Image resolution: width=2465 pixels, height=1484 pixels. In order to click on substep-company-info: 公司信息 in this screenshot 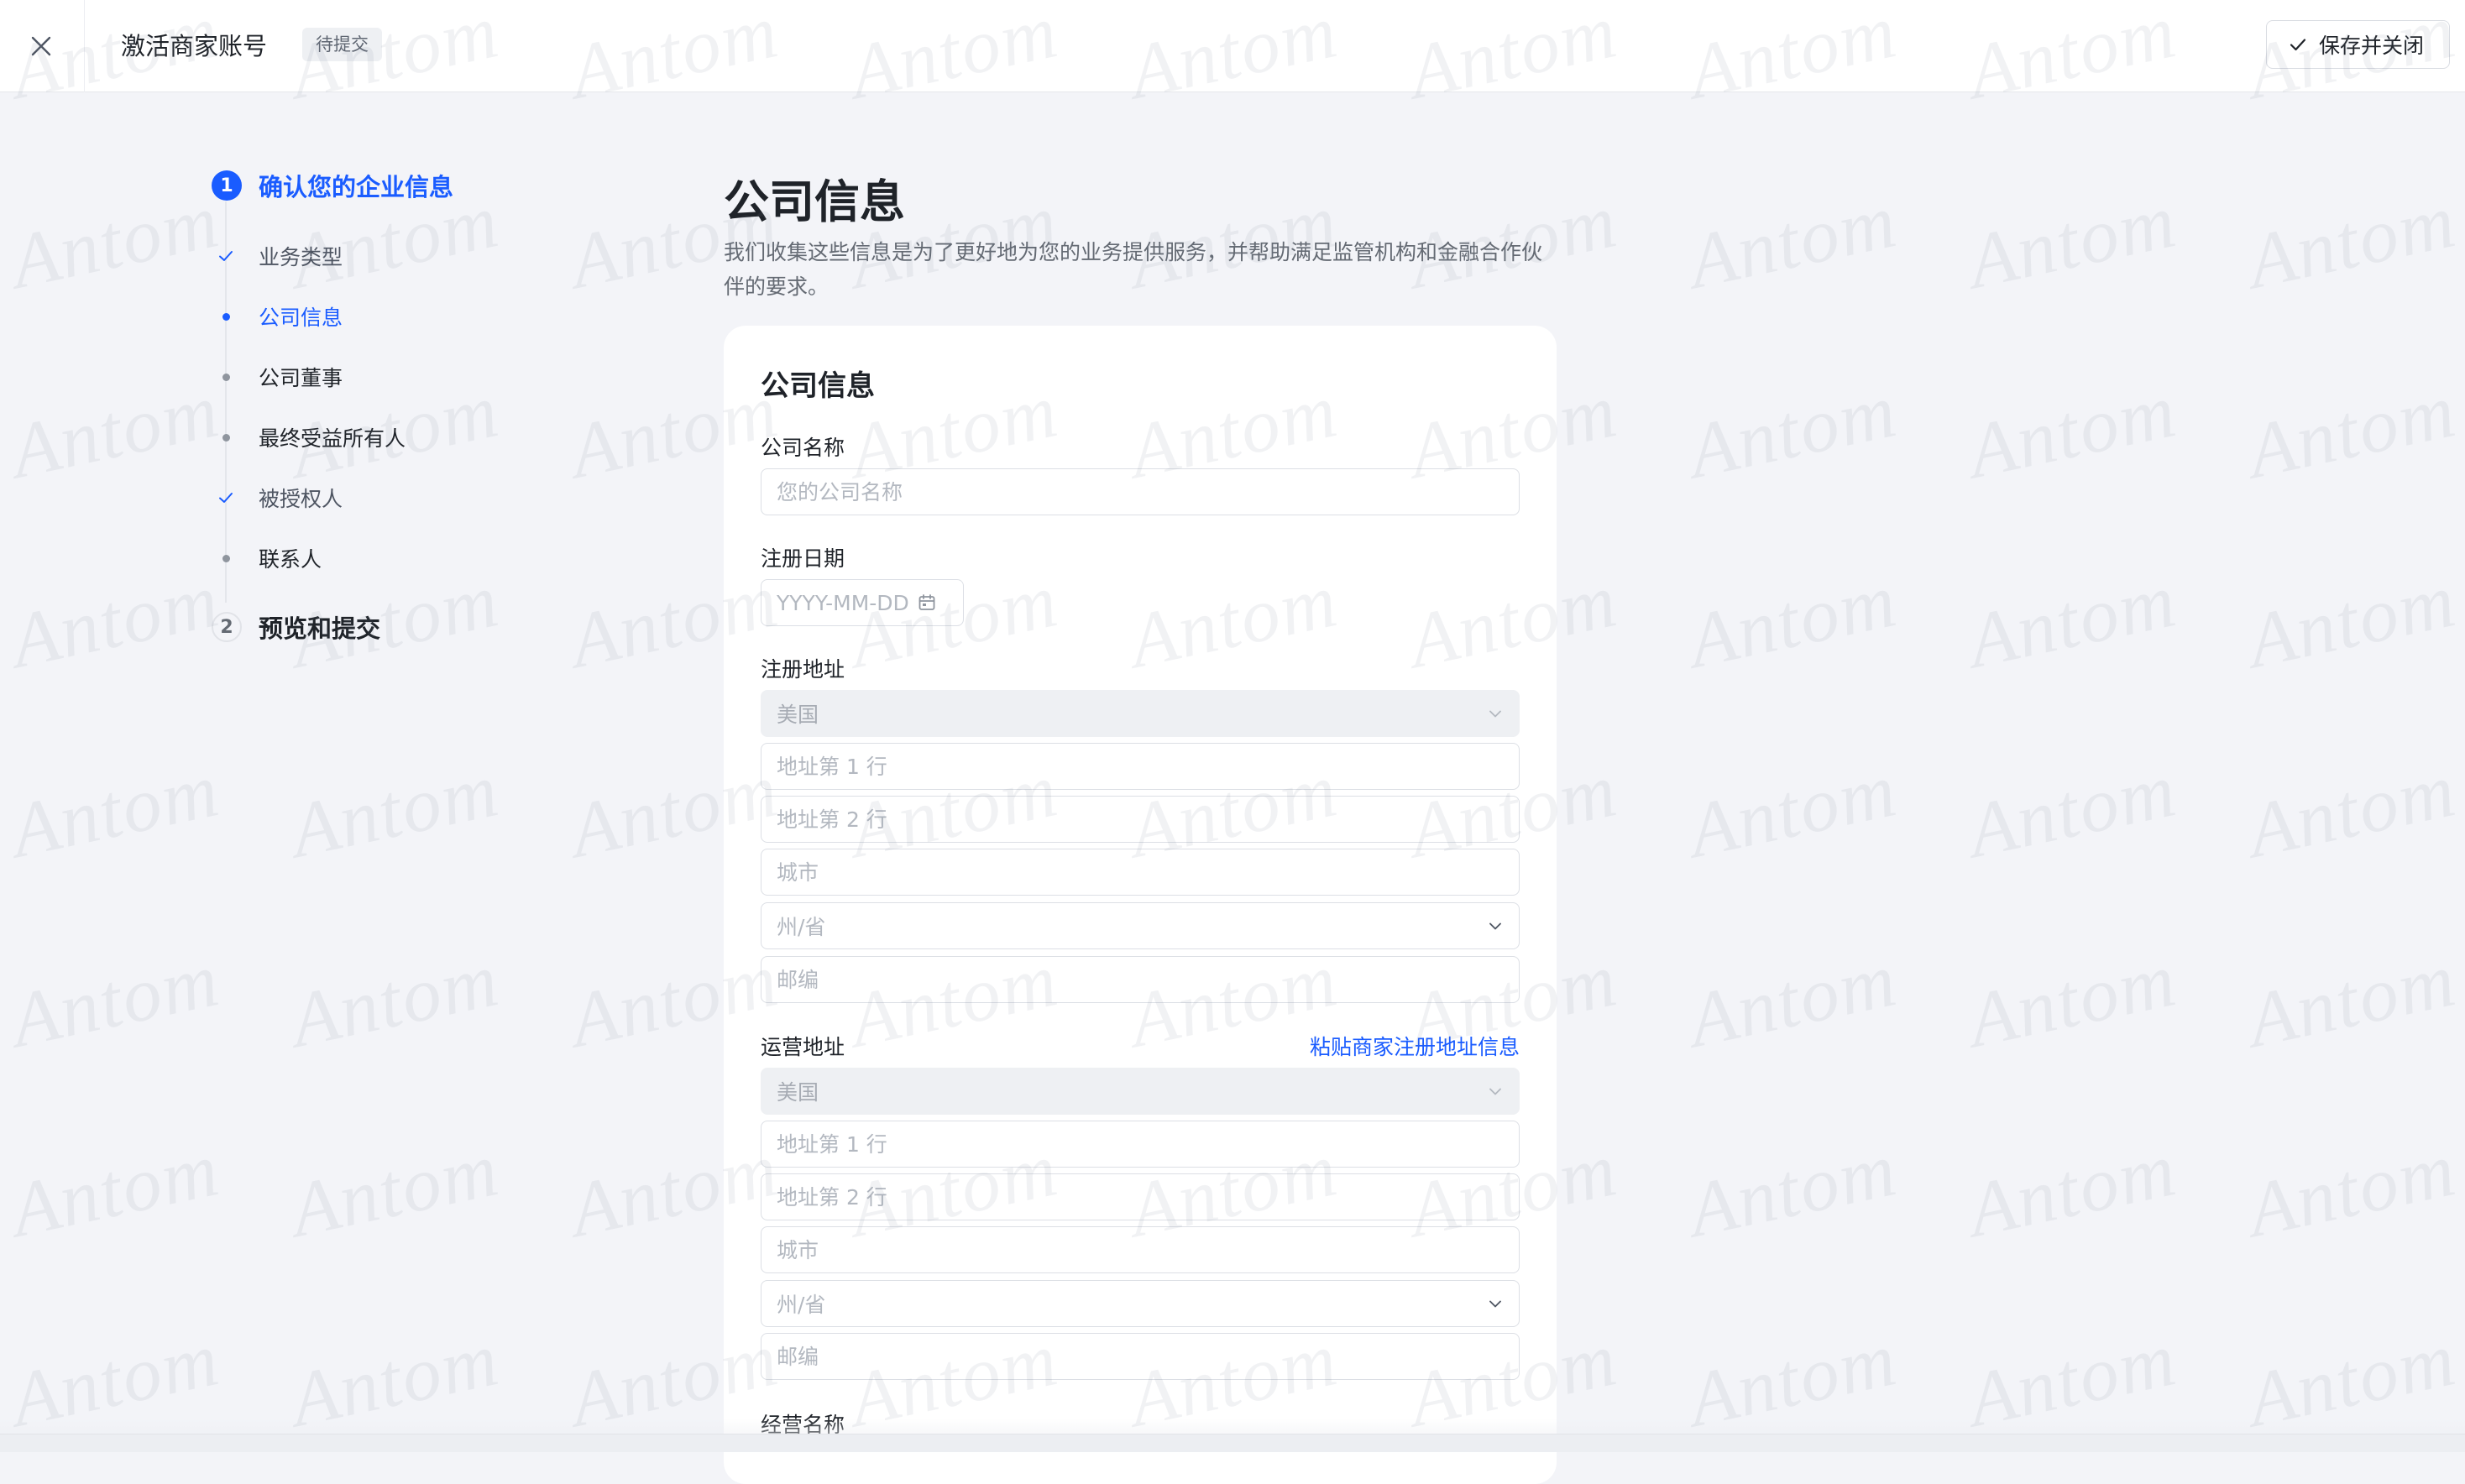, I will do `click(280, 316)`.